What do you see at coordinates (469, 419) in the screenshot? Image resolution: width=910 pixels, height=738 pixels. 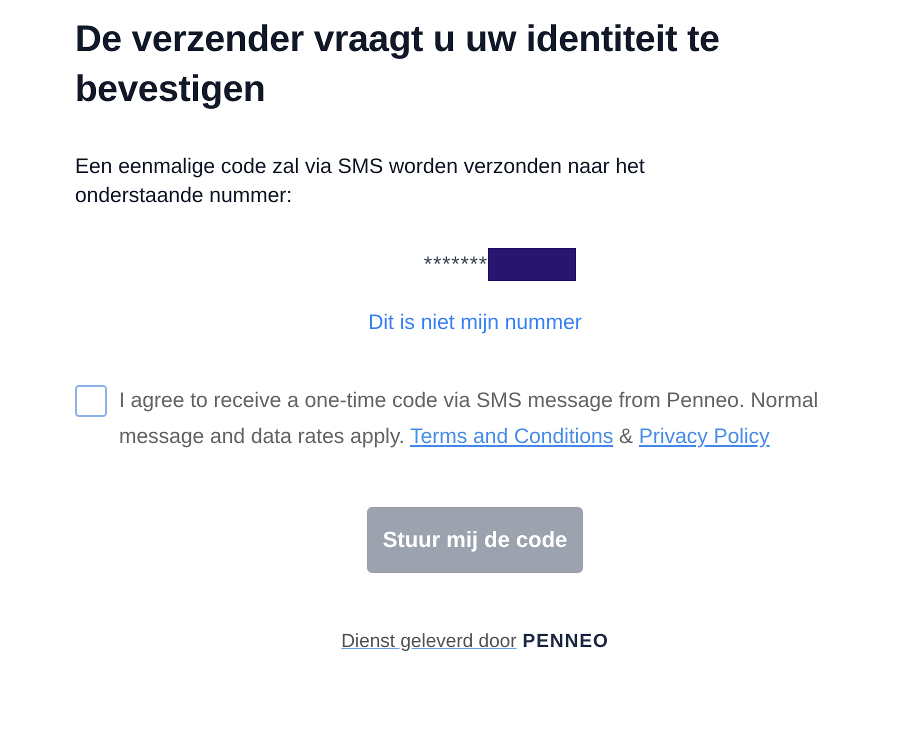 I see `consent-text: I agree to receive a one-time code via SMS message from Penneo. Normal message and data rates apply. Terms and Conditions & Privacy Policy` at bounding box center [469, 419].